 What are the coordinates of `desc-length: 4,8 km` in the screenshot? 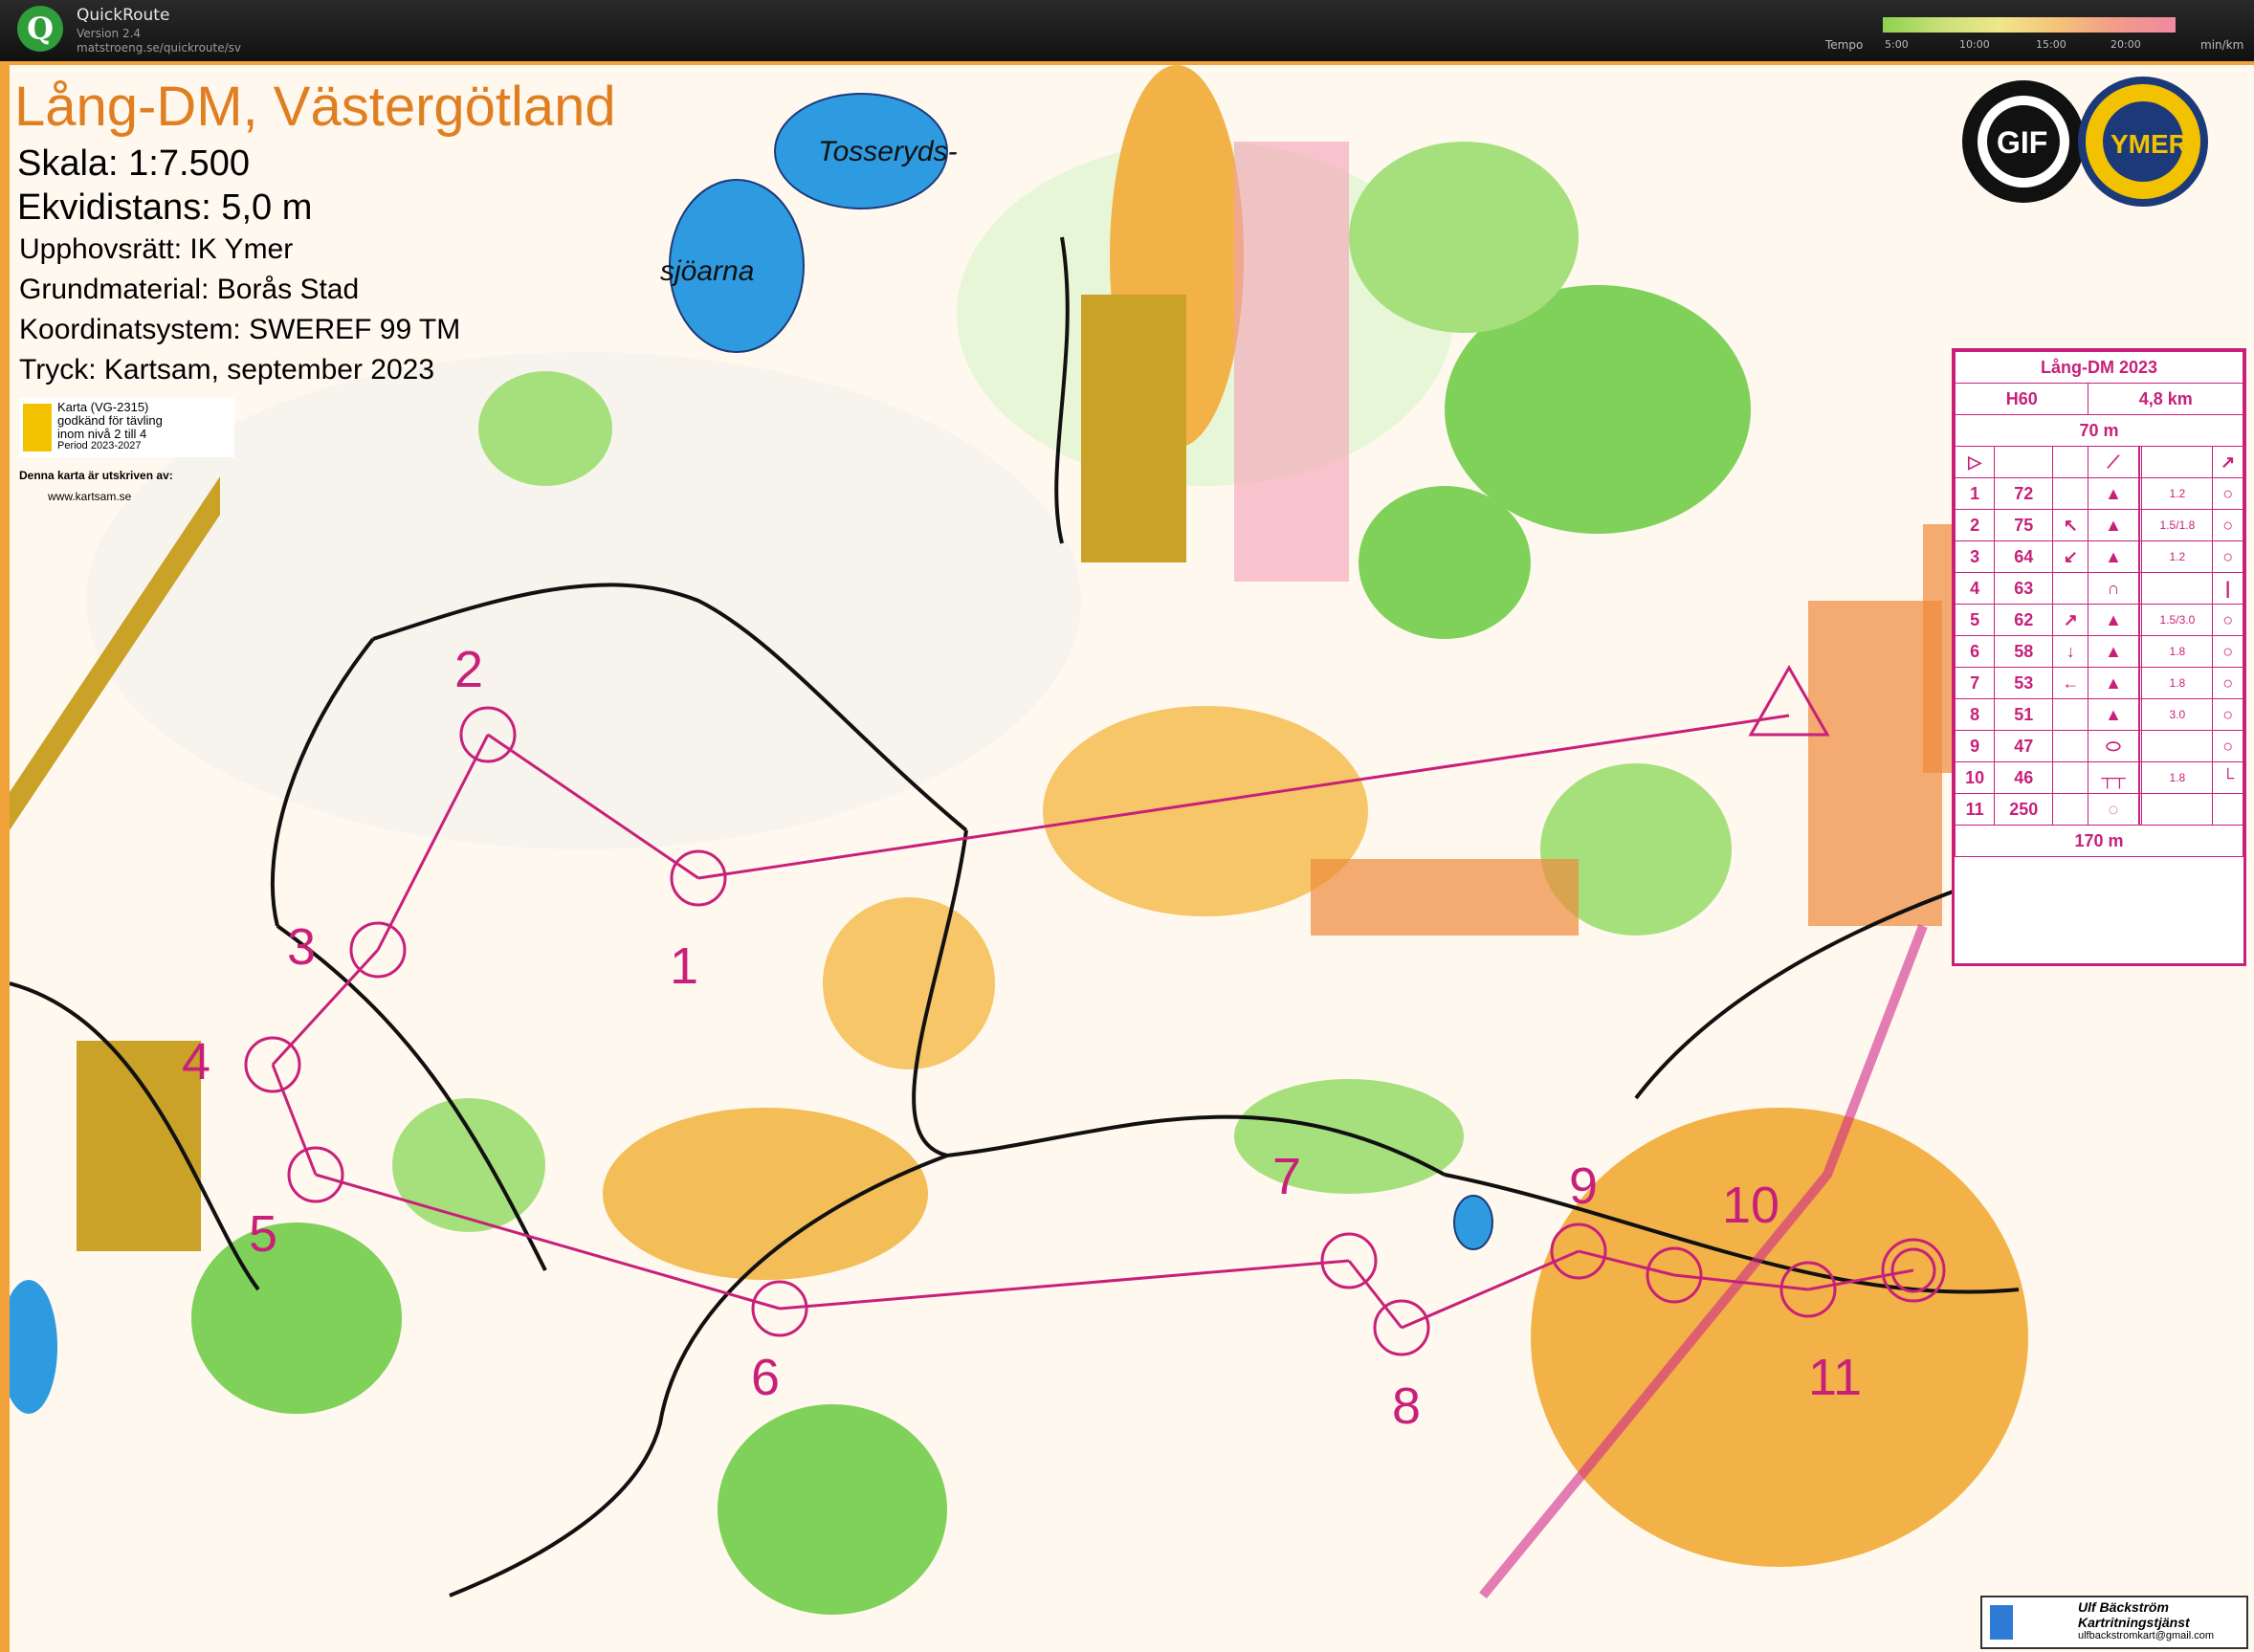 It's located at (2165, 399).